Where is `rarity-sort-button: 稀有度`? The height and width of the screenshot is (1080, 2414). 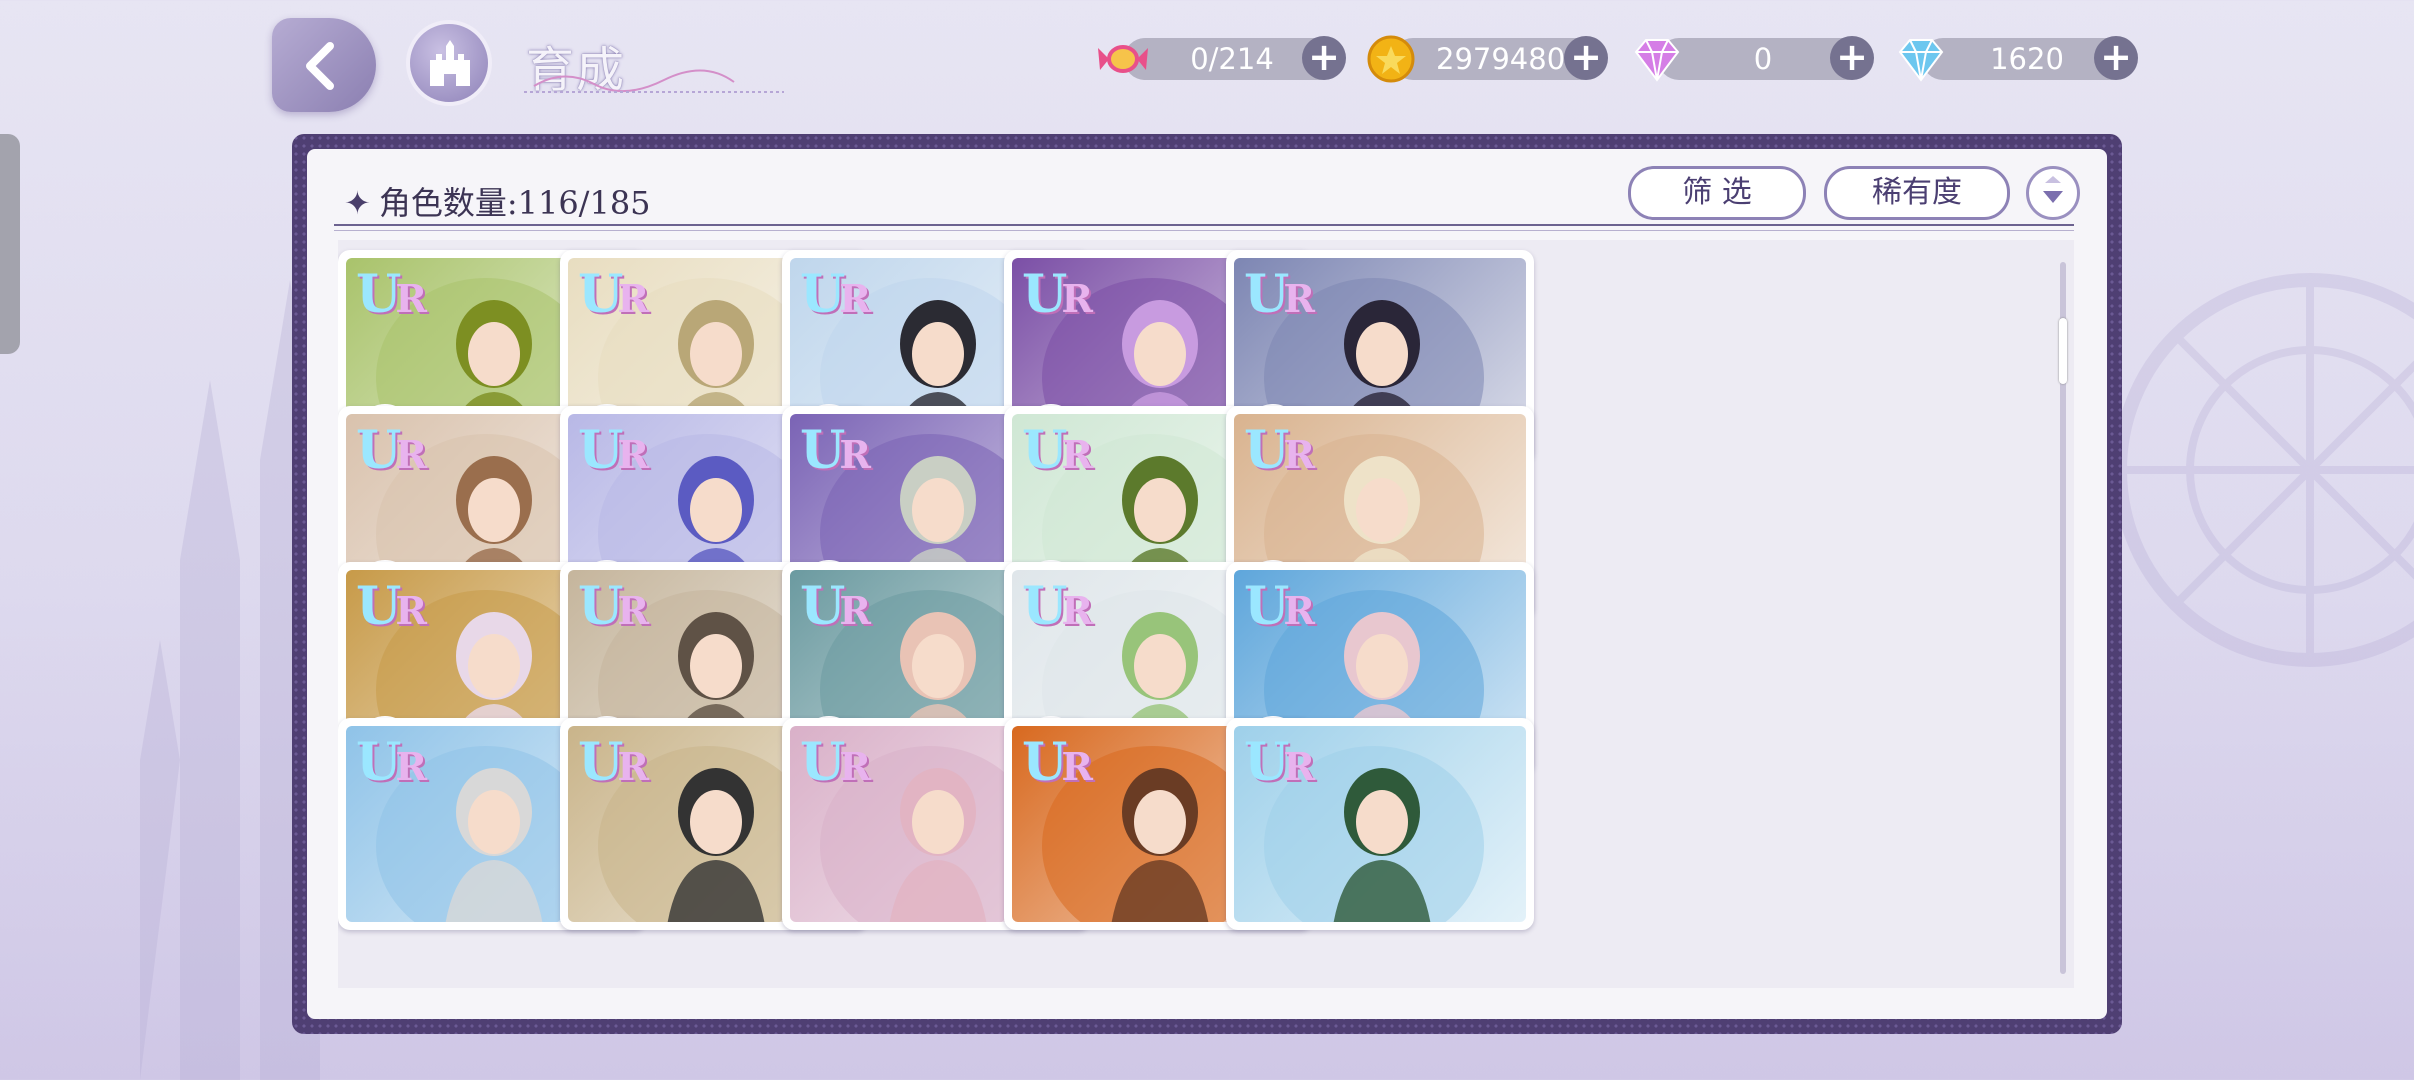 rarity-sort-button: 稀有度 is located at coordinates (1917, 193).